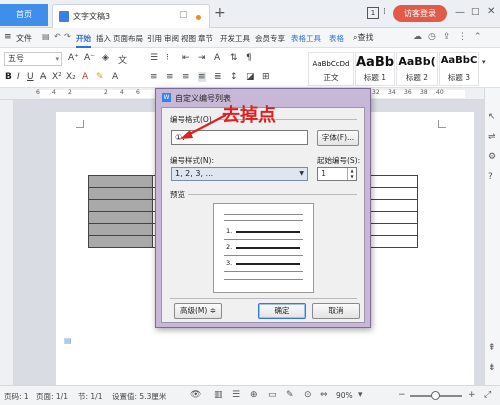 Image resolution: width=500 pixels, height=405 pixels. I want to click on zoom-in-icon: +, so click(472, 395).